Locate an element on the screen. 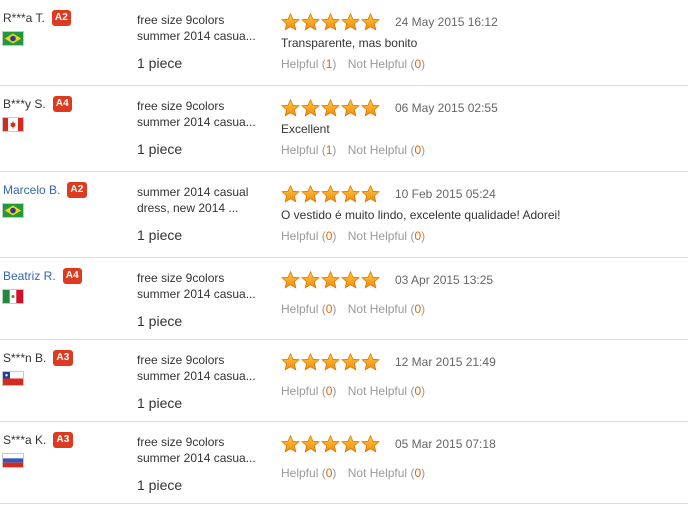 The image size is (688, 507). rating-line: 05 Mar 2015 07:18 is located at coordinates (481, 443).